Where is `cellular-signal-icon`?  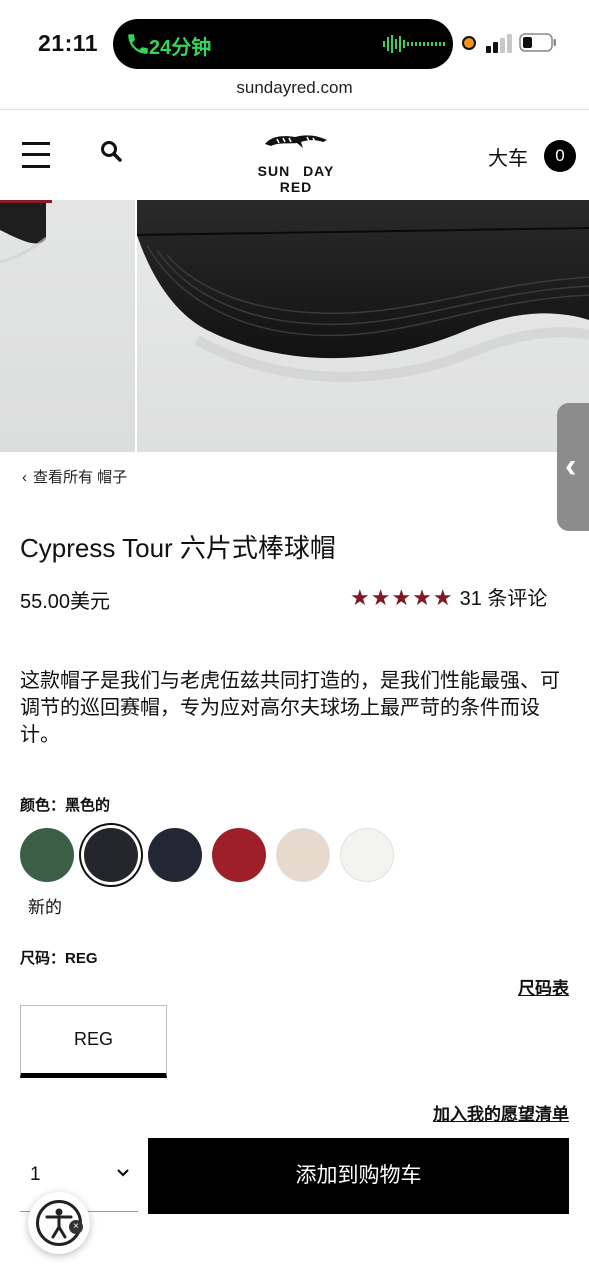 cellular-signal-icon is located at coordinates (499, 43).